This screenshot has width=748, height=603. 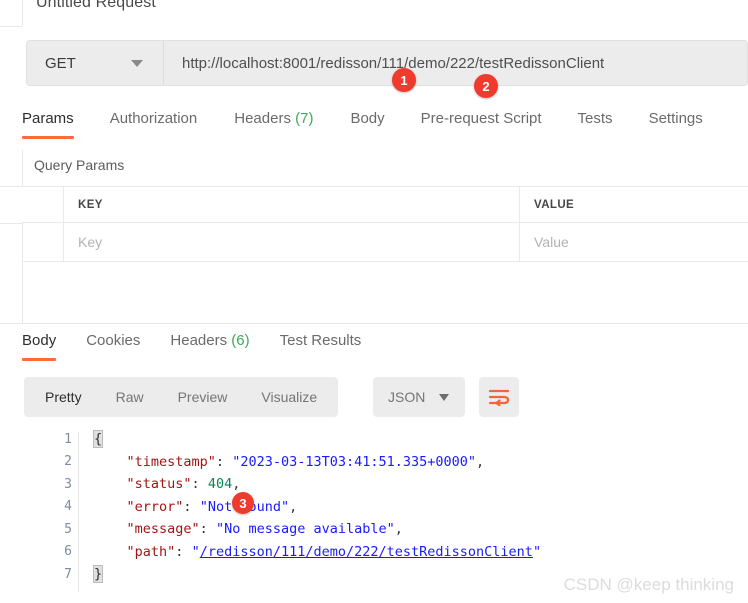 I want to click on code-token-k: "status", so click(x=159, y=484).